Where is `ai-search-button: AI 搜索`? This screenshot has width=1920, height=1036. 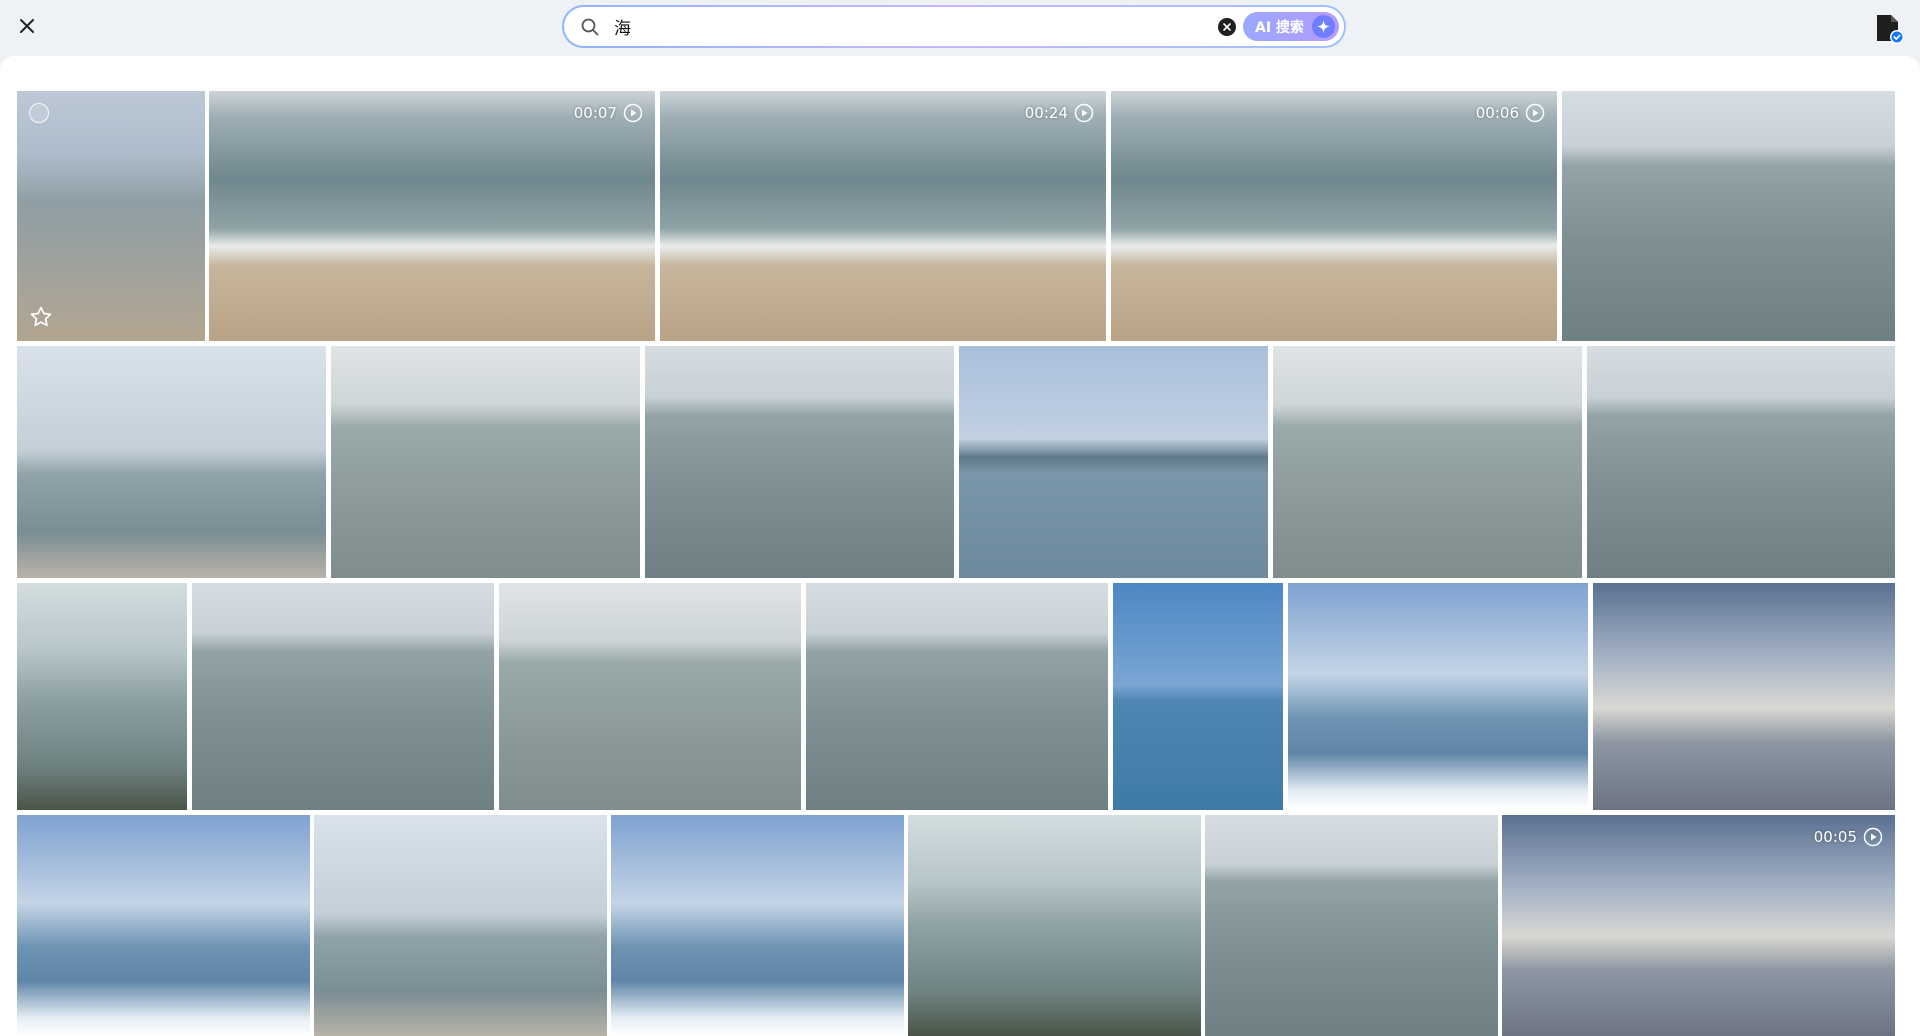
ai-search-button: AI 搜索 is located at coordinates (1291, 26).